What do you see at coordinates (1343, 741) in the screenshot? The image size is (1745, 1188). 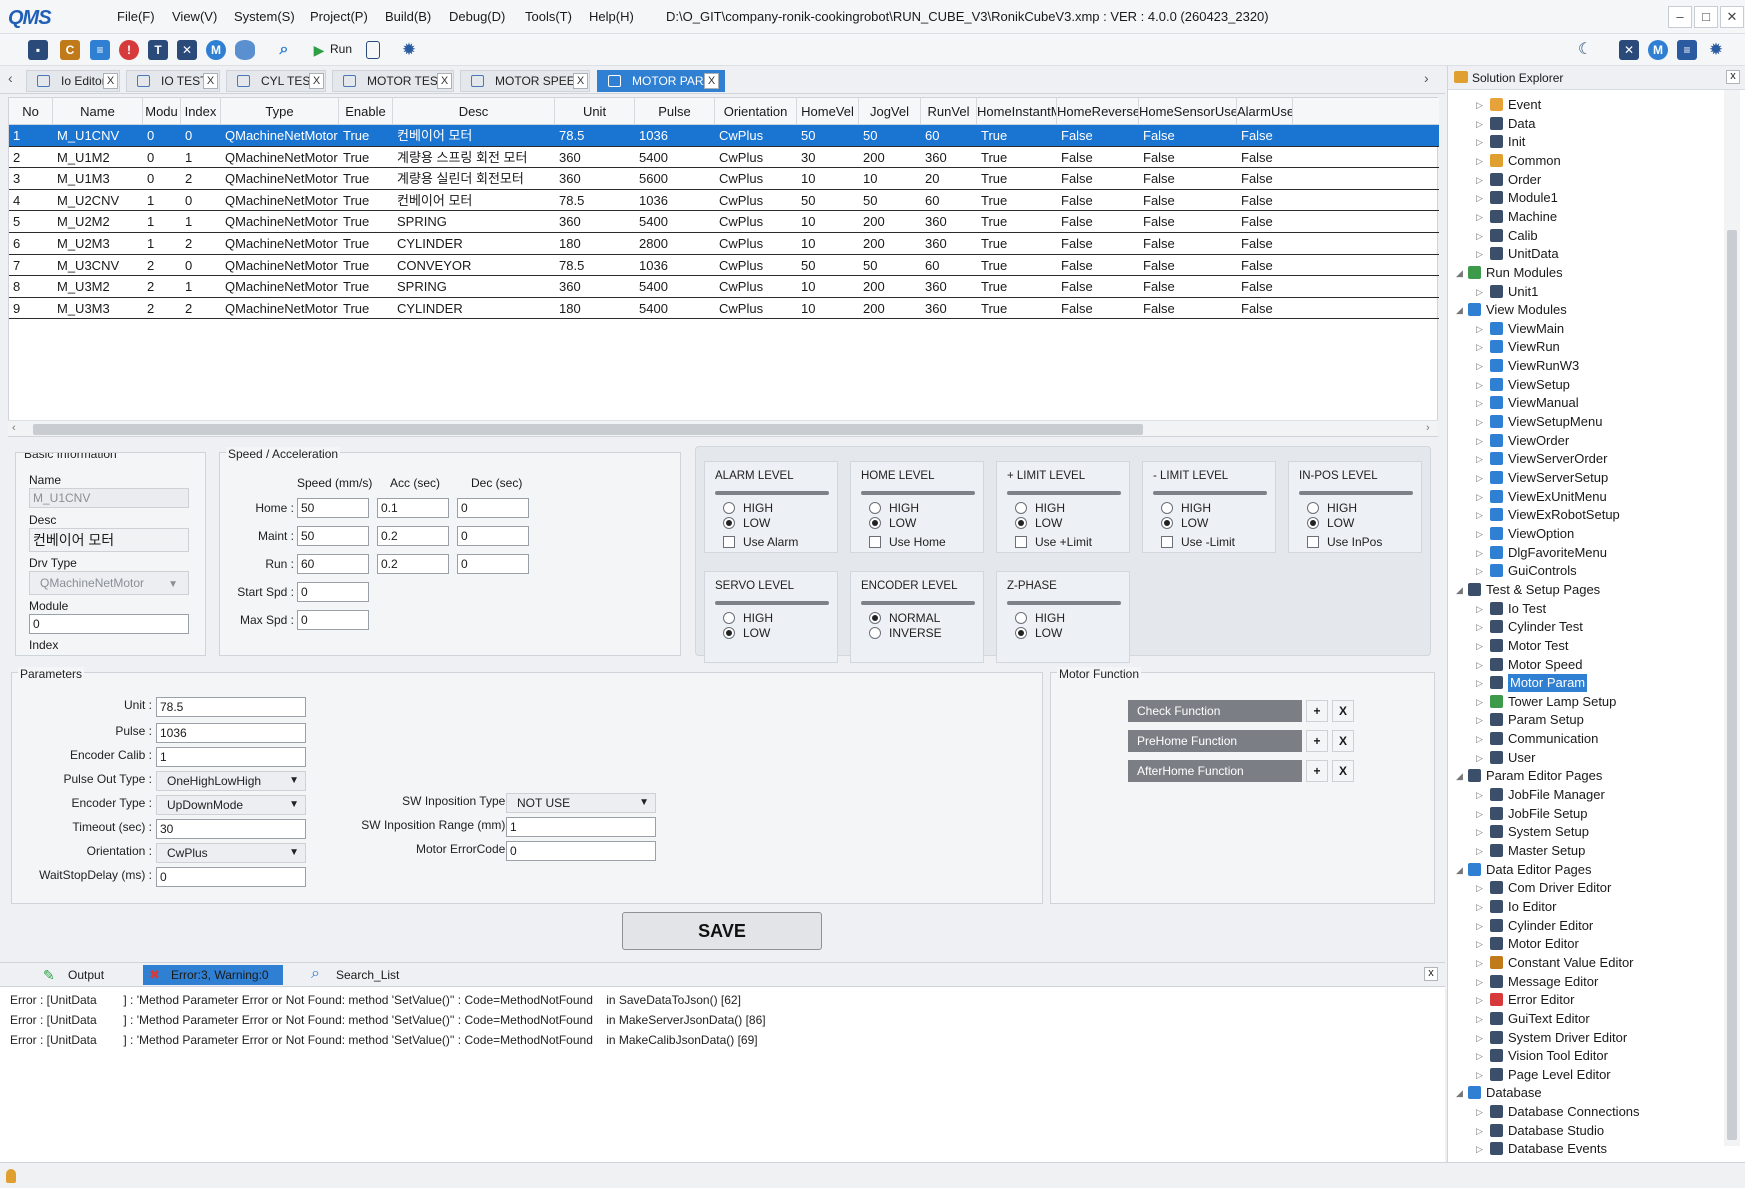 I see `remove-prehome-function-button: X` at bounding box center [1343, 741].